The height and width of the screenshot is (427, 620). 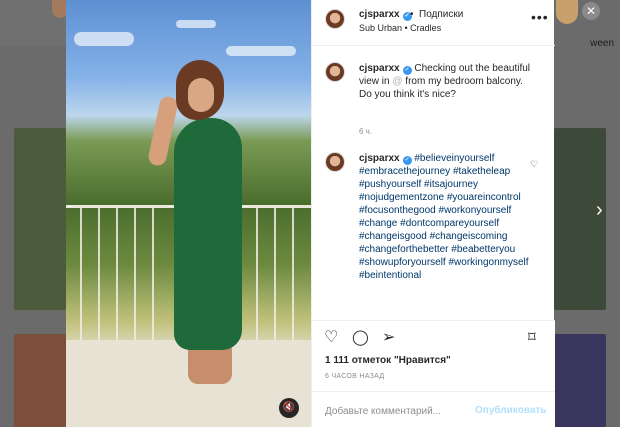 I want to click on background-story-label: ween, so click(x=602, y=43).